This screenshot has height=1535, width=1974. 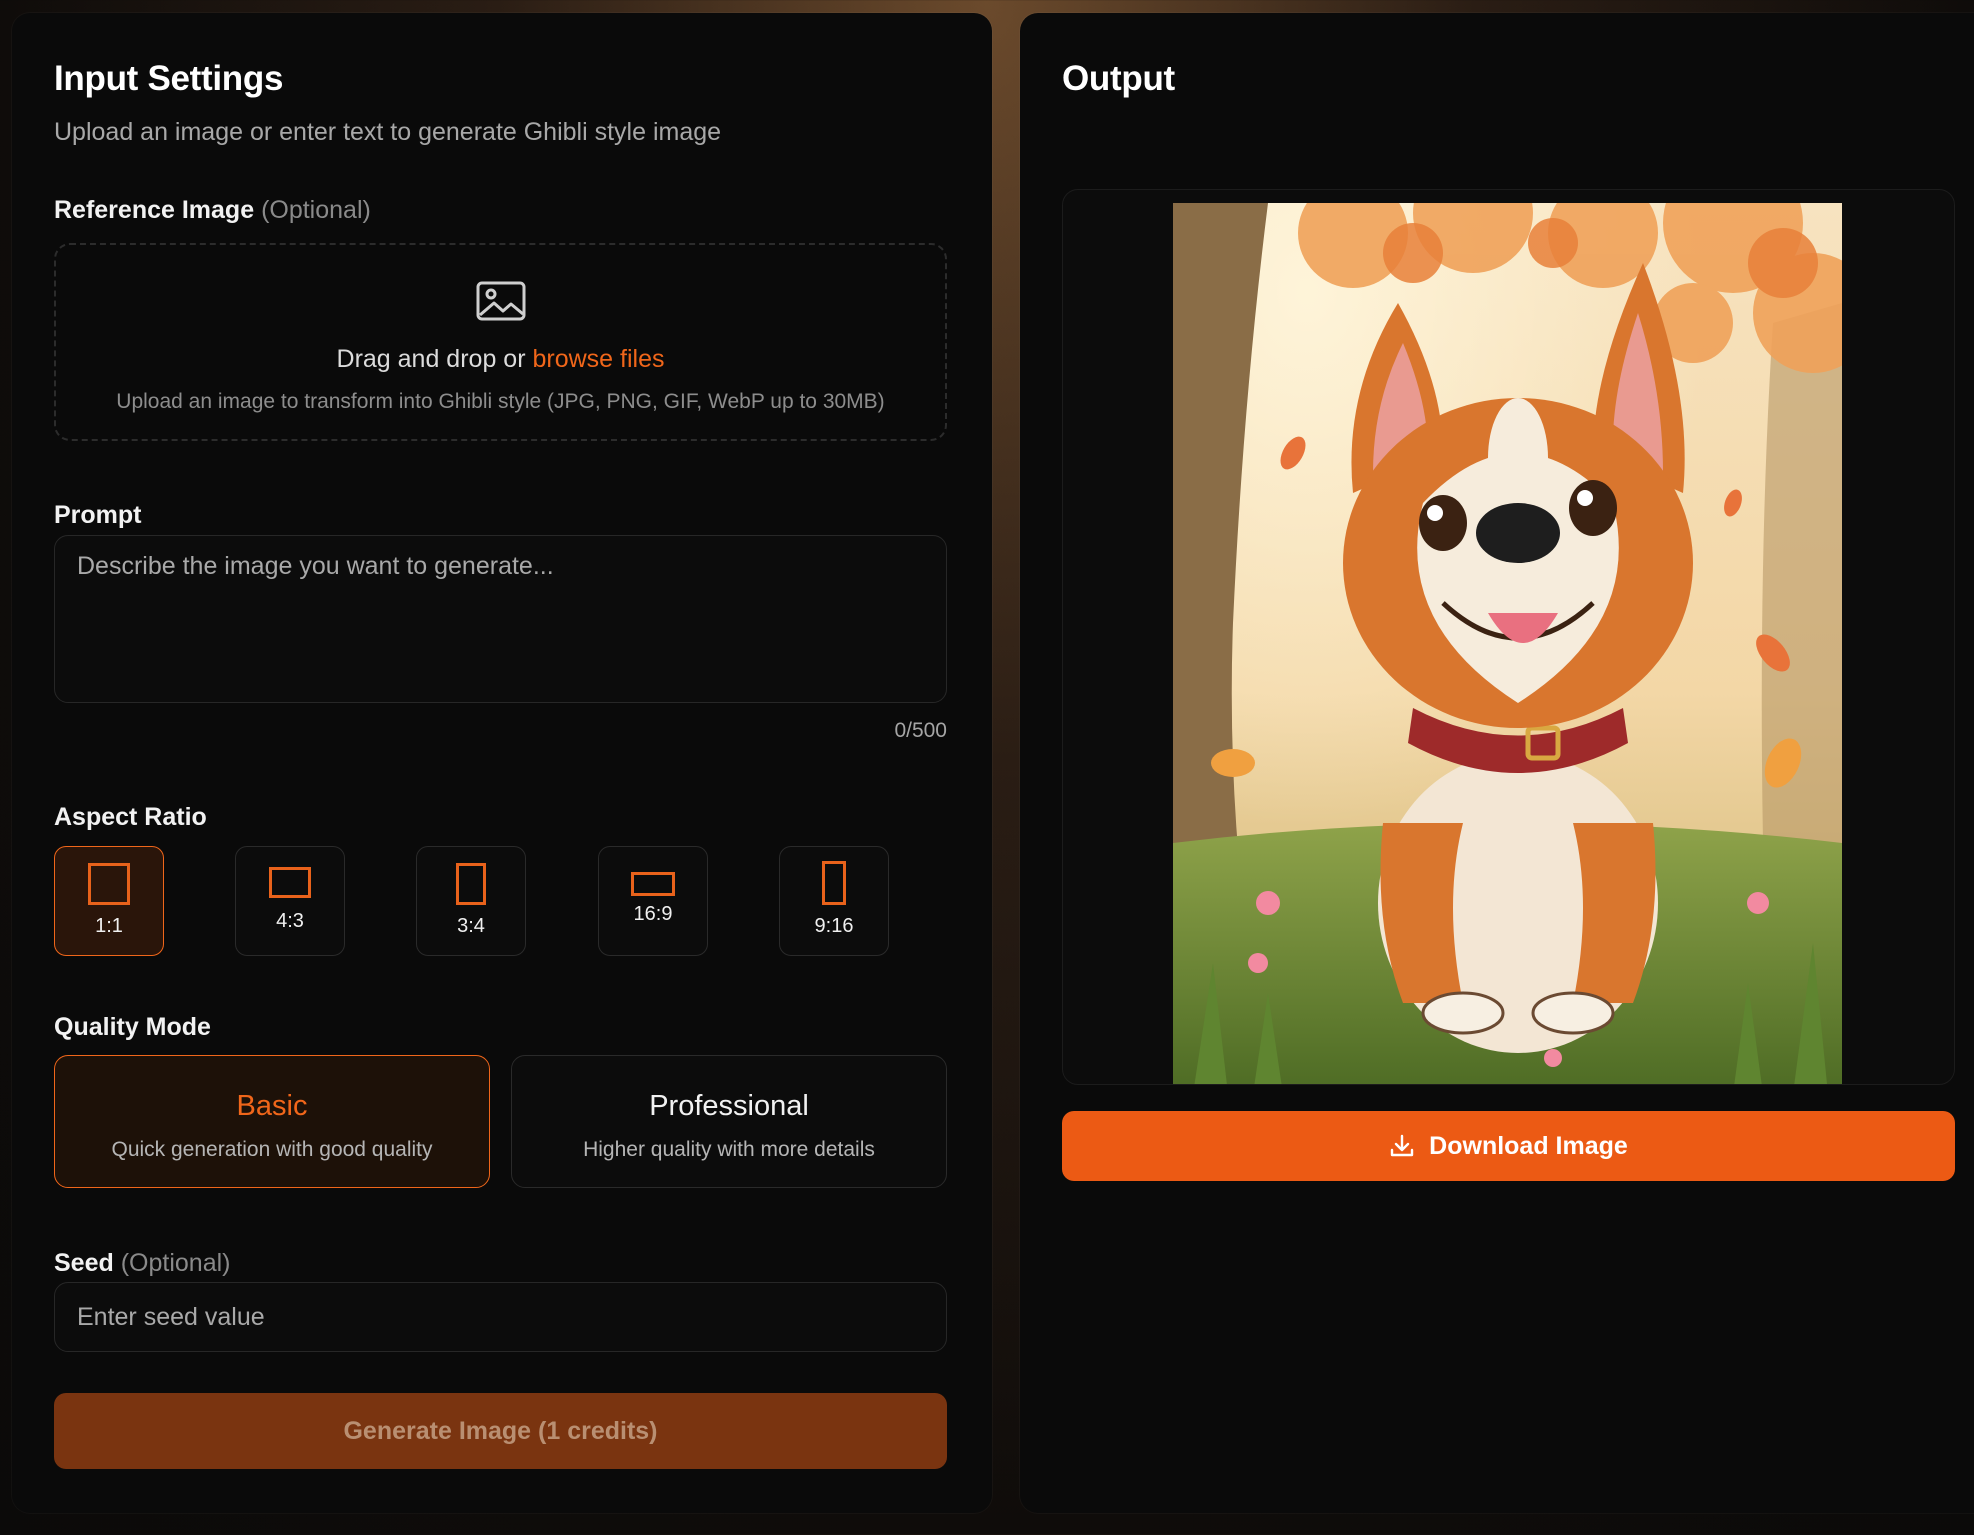 I want to click on aspect-ratio-label-1-1: 1:1, so click(x=109, y=926).